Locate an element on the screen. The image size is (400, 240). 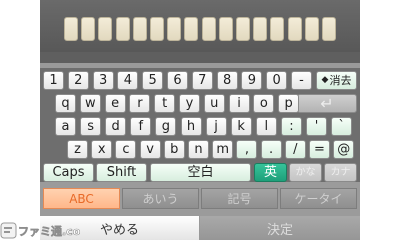
enter-key: ↵ is located at coordinates (327, 103).